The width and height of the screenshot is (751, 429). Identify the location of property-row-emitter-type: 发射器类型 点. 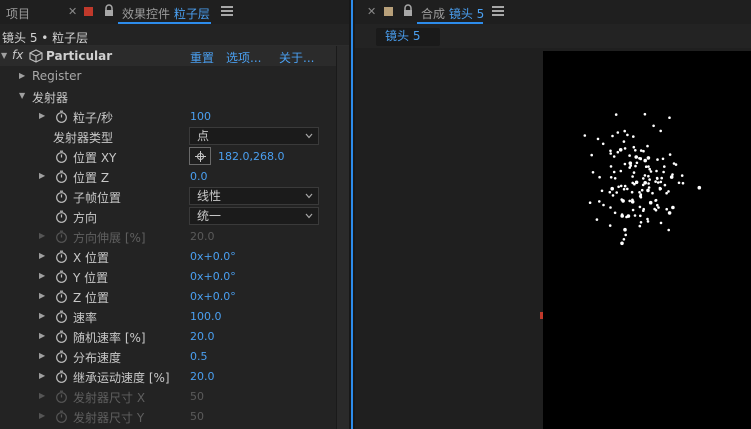
(168, 136).